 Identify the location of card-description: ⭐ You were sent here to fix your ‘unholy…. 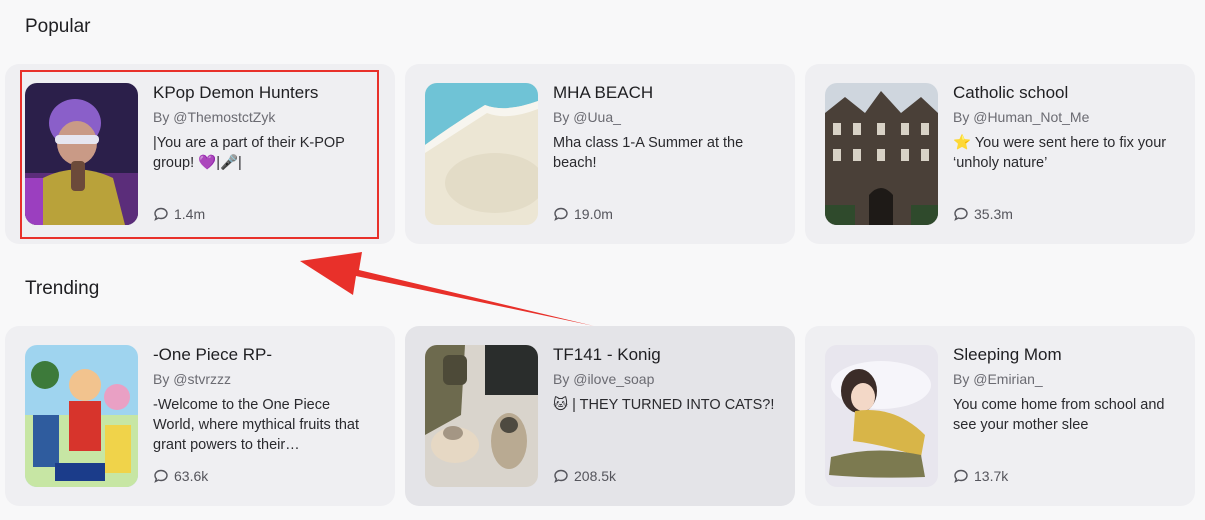
(1060, 153).